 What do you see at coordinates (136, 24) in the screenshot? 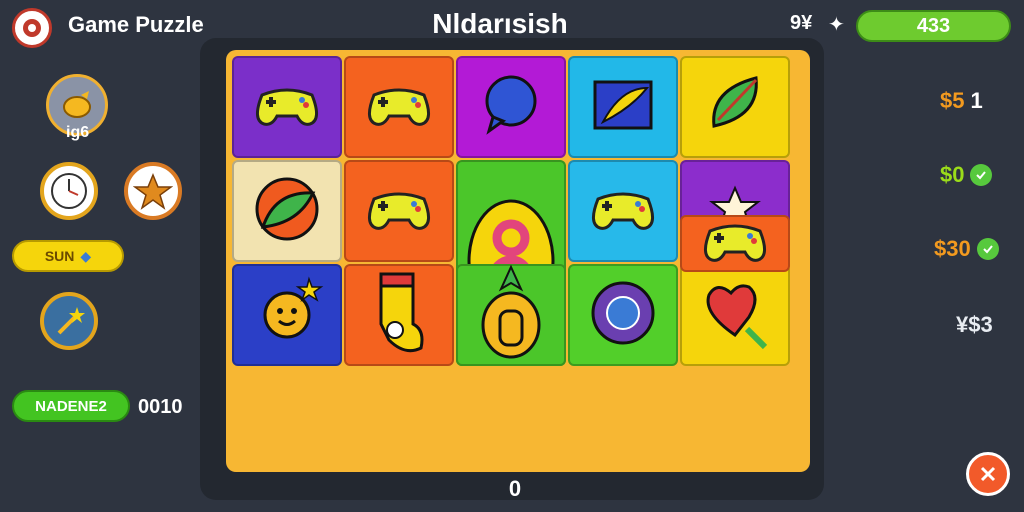
I see `app-title: Game Puzzle` at bounding box center [136, 24].